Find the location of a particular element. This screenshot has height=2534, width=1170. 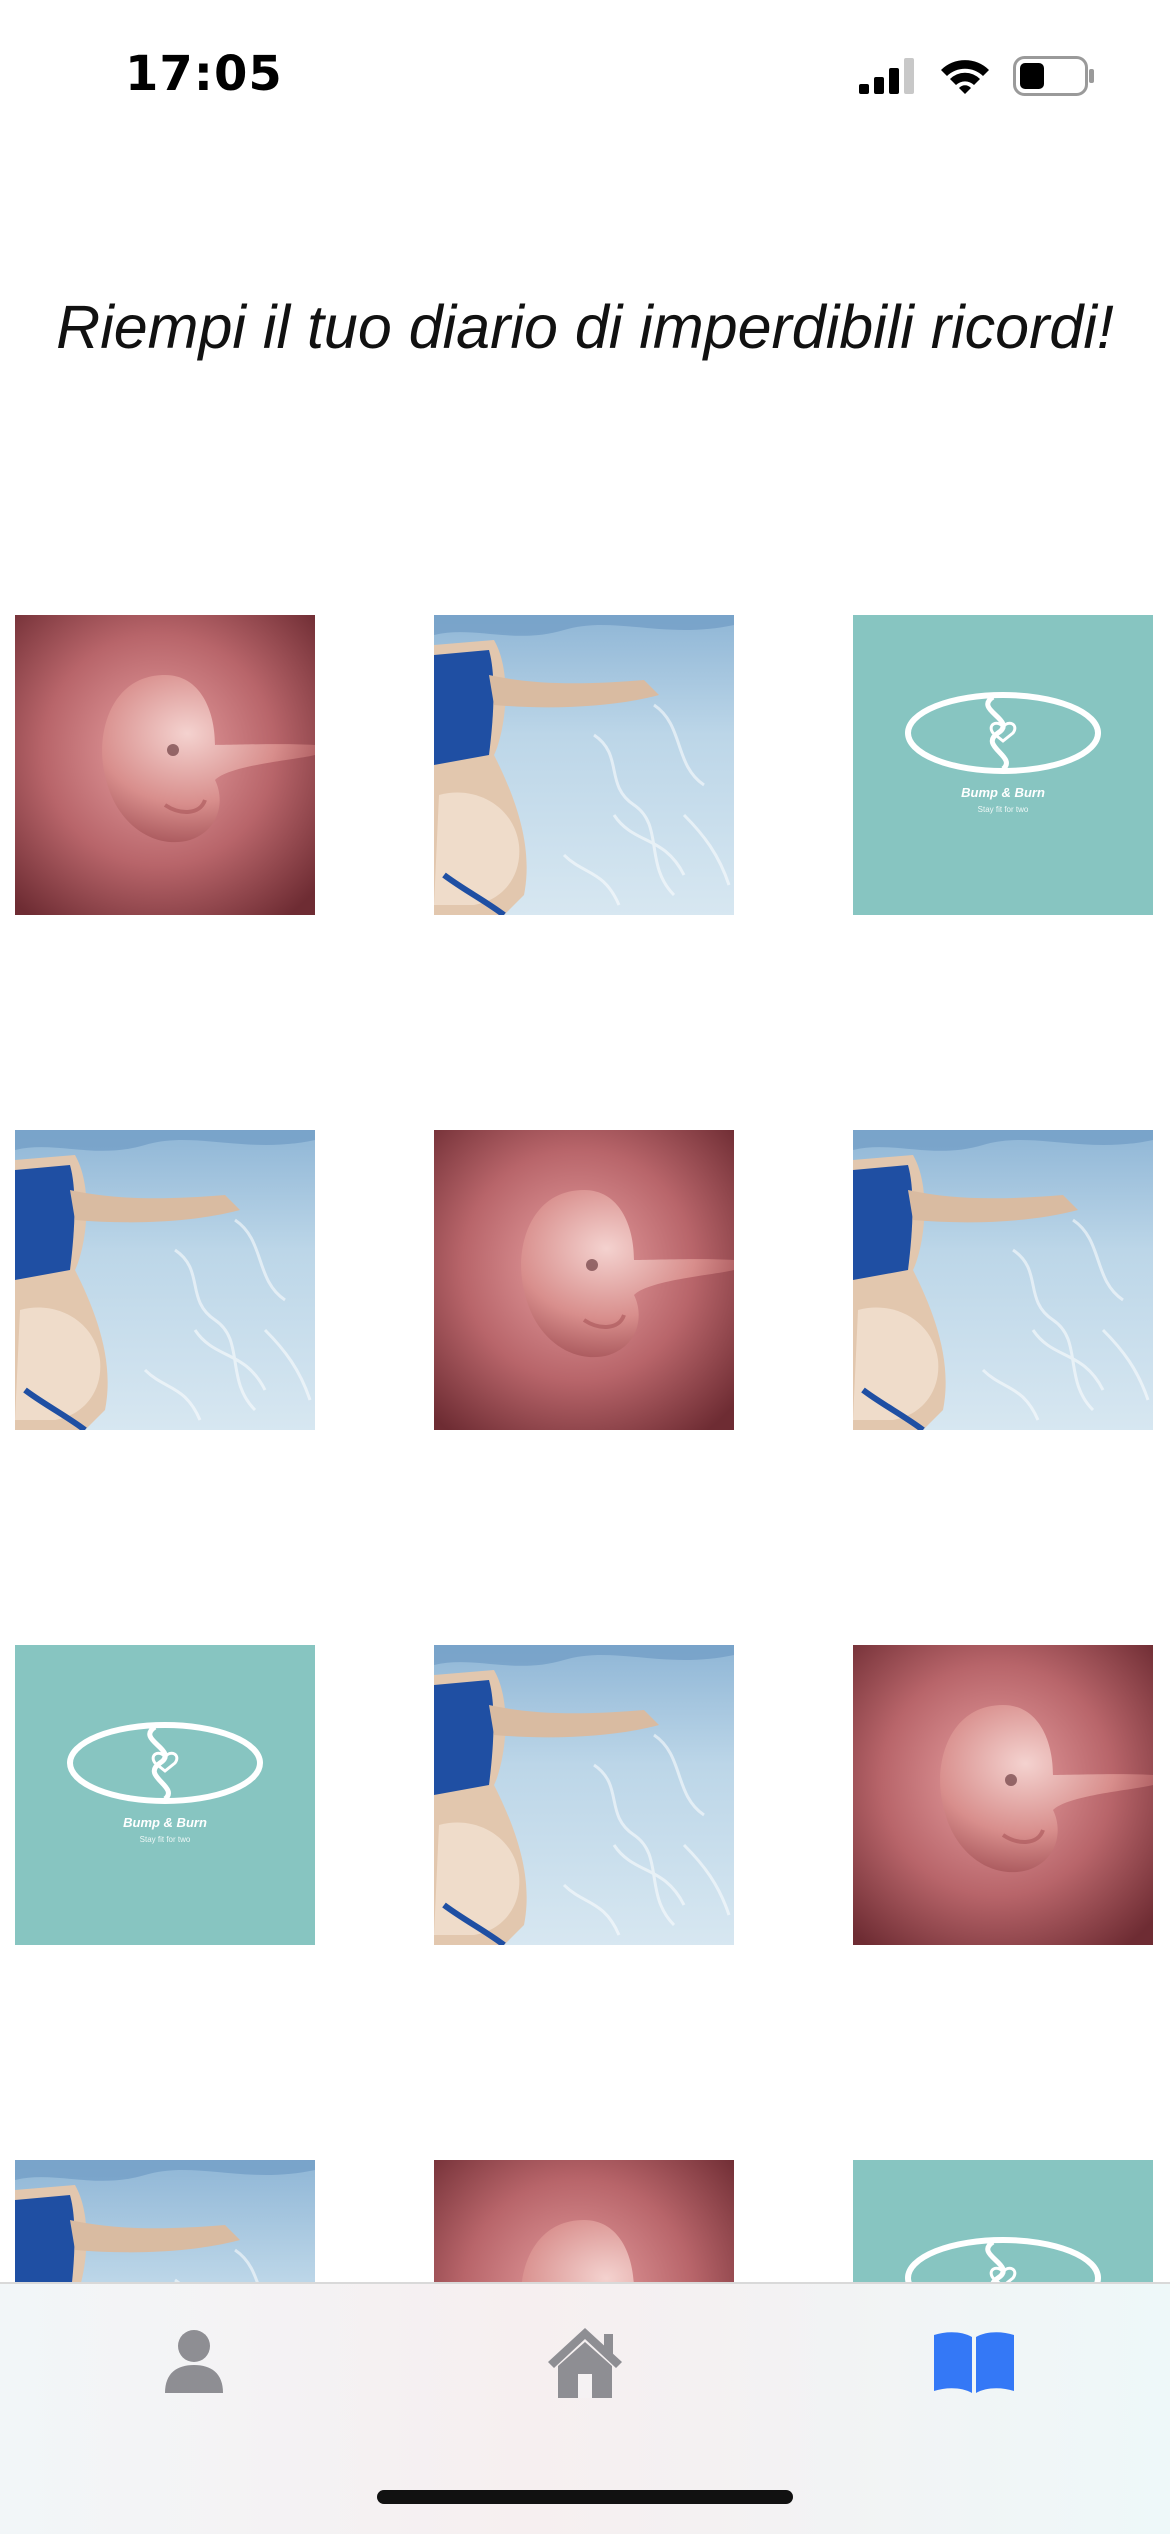

person-icon is located at coordinates (194, 2364).